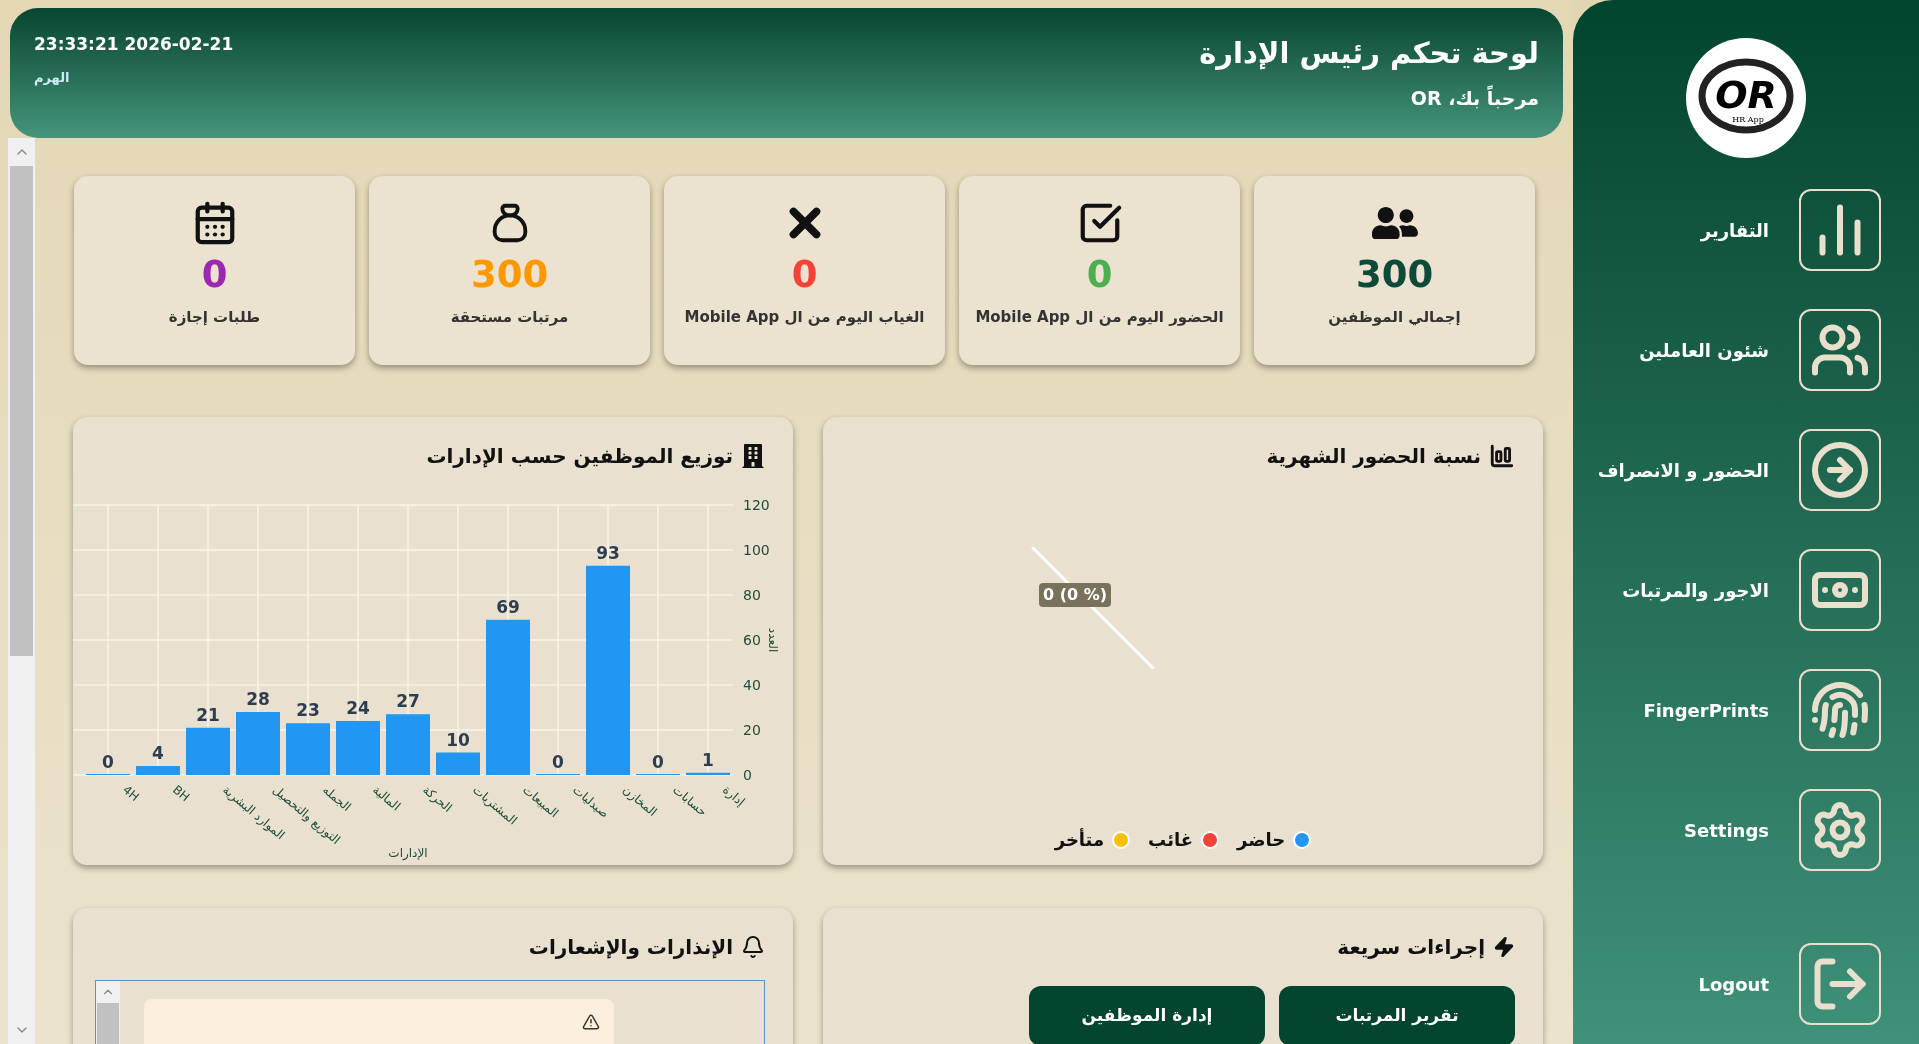 The image size is (1919, 1044). Describe the element at coordinates (1504, 947) in the screenshot. I see `lightning-icon` at that location.